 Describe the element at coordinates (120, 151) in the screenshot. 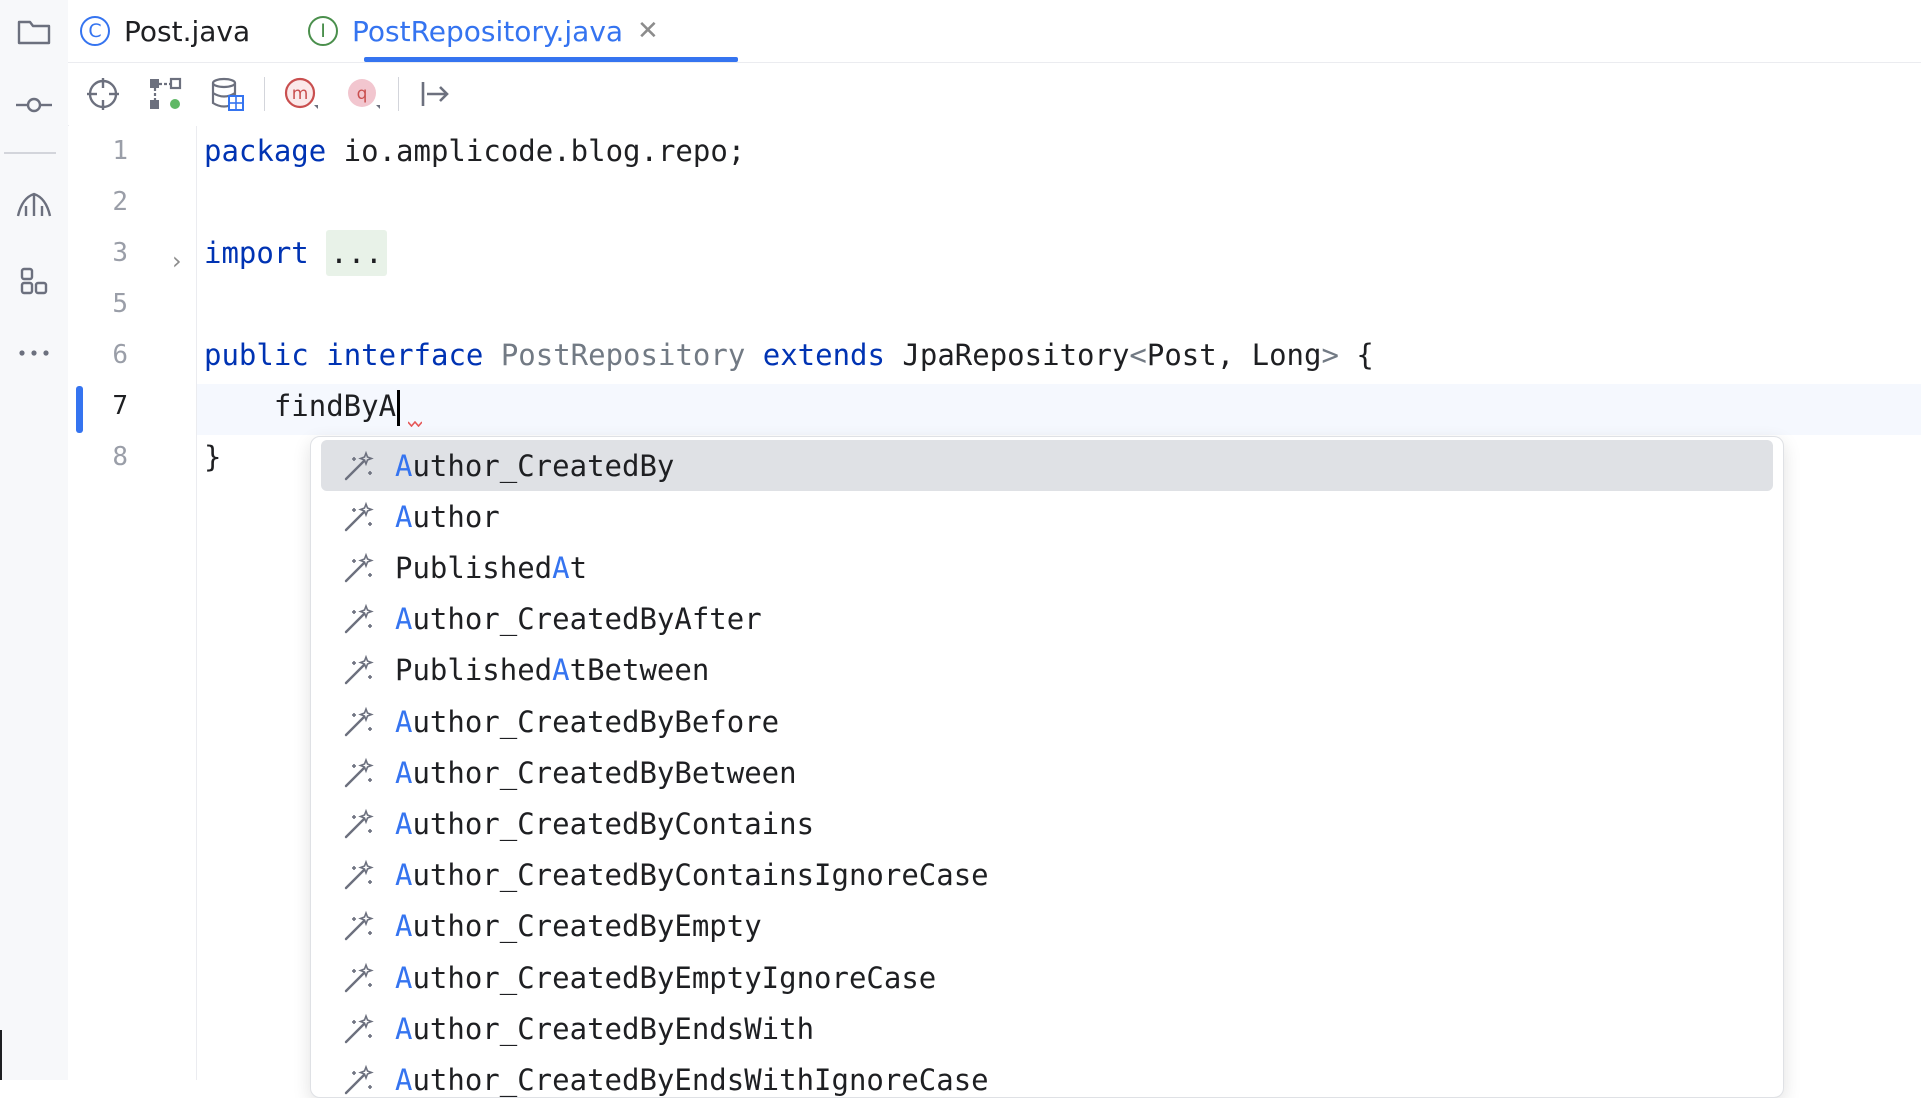

I see `line-number: 1` at that location.